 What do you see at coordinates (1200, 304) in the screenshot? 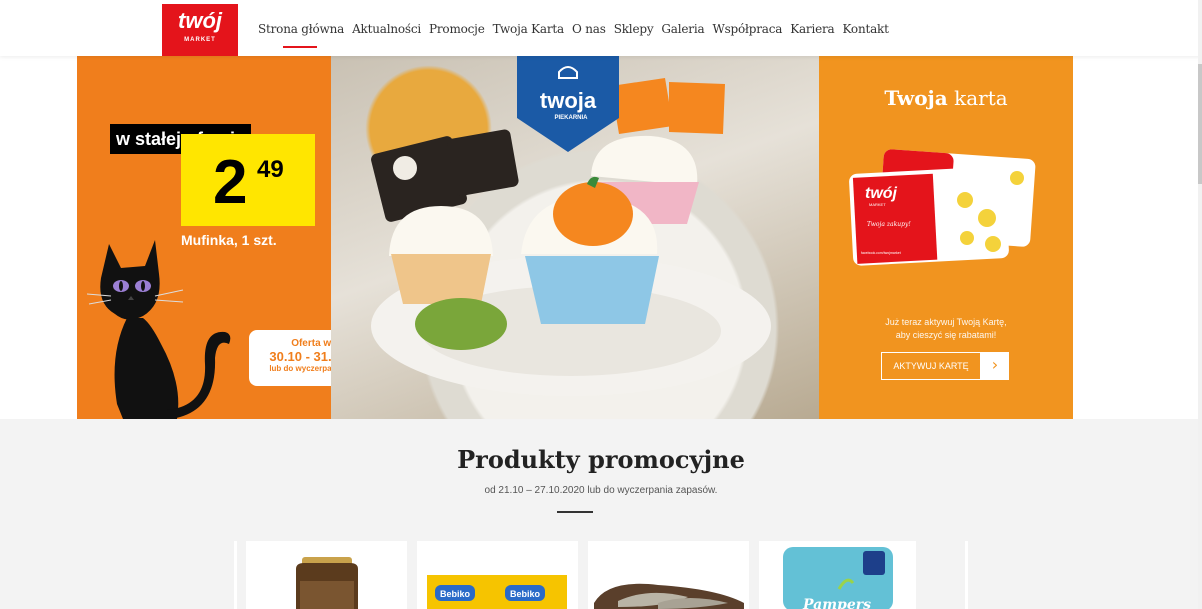
I see `page-scrollbar` at bounding box center [1200, 304].